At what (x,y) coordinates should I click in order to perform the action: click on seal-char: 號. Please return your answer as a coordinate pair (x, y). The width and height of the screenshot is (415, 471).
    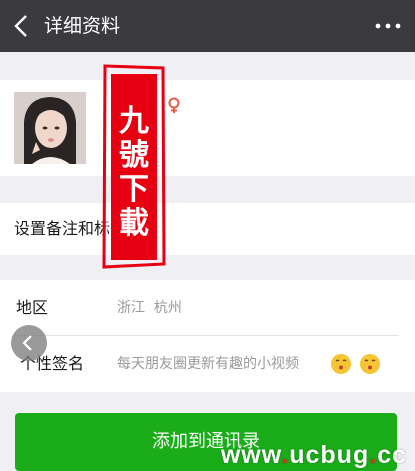
    Looking at the image, I should click on (134, 155).